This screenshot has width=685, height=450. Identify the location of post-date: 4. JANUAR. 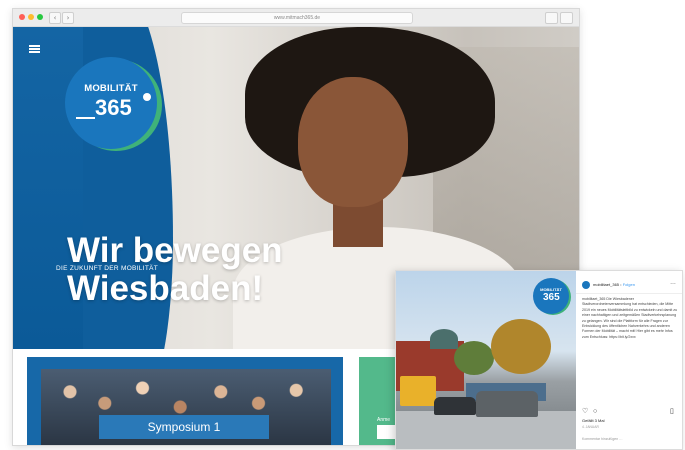
(590, 427).